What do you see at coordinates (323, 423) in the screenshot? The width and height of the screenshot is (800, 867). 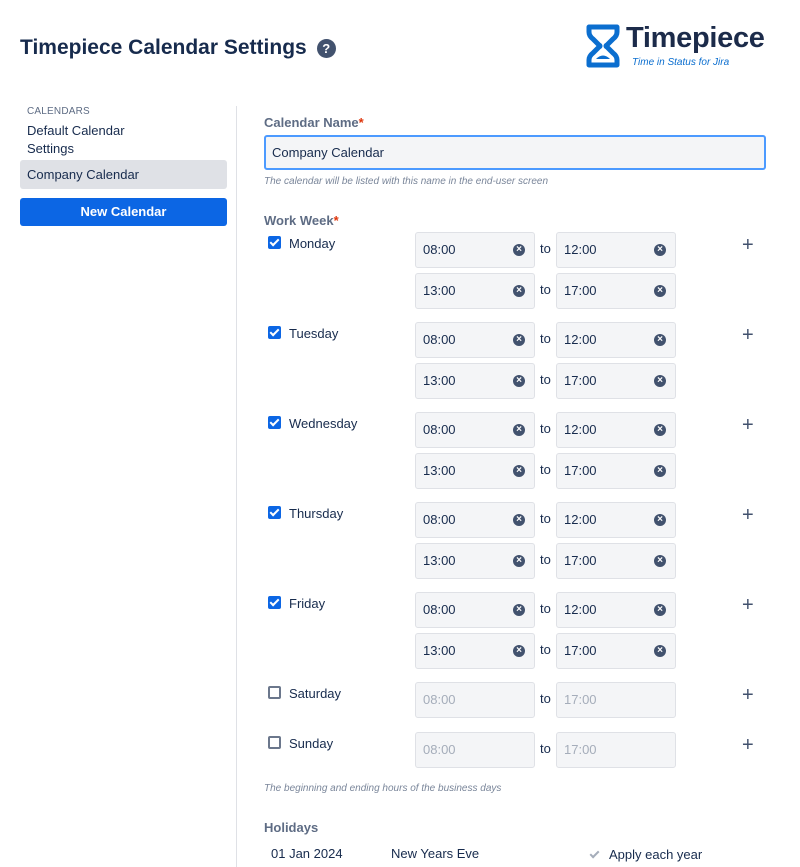 I see `wednesday-label: Wednesday` at bounding box center [323, 423].